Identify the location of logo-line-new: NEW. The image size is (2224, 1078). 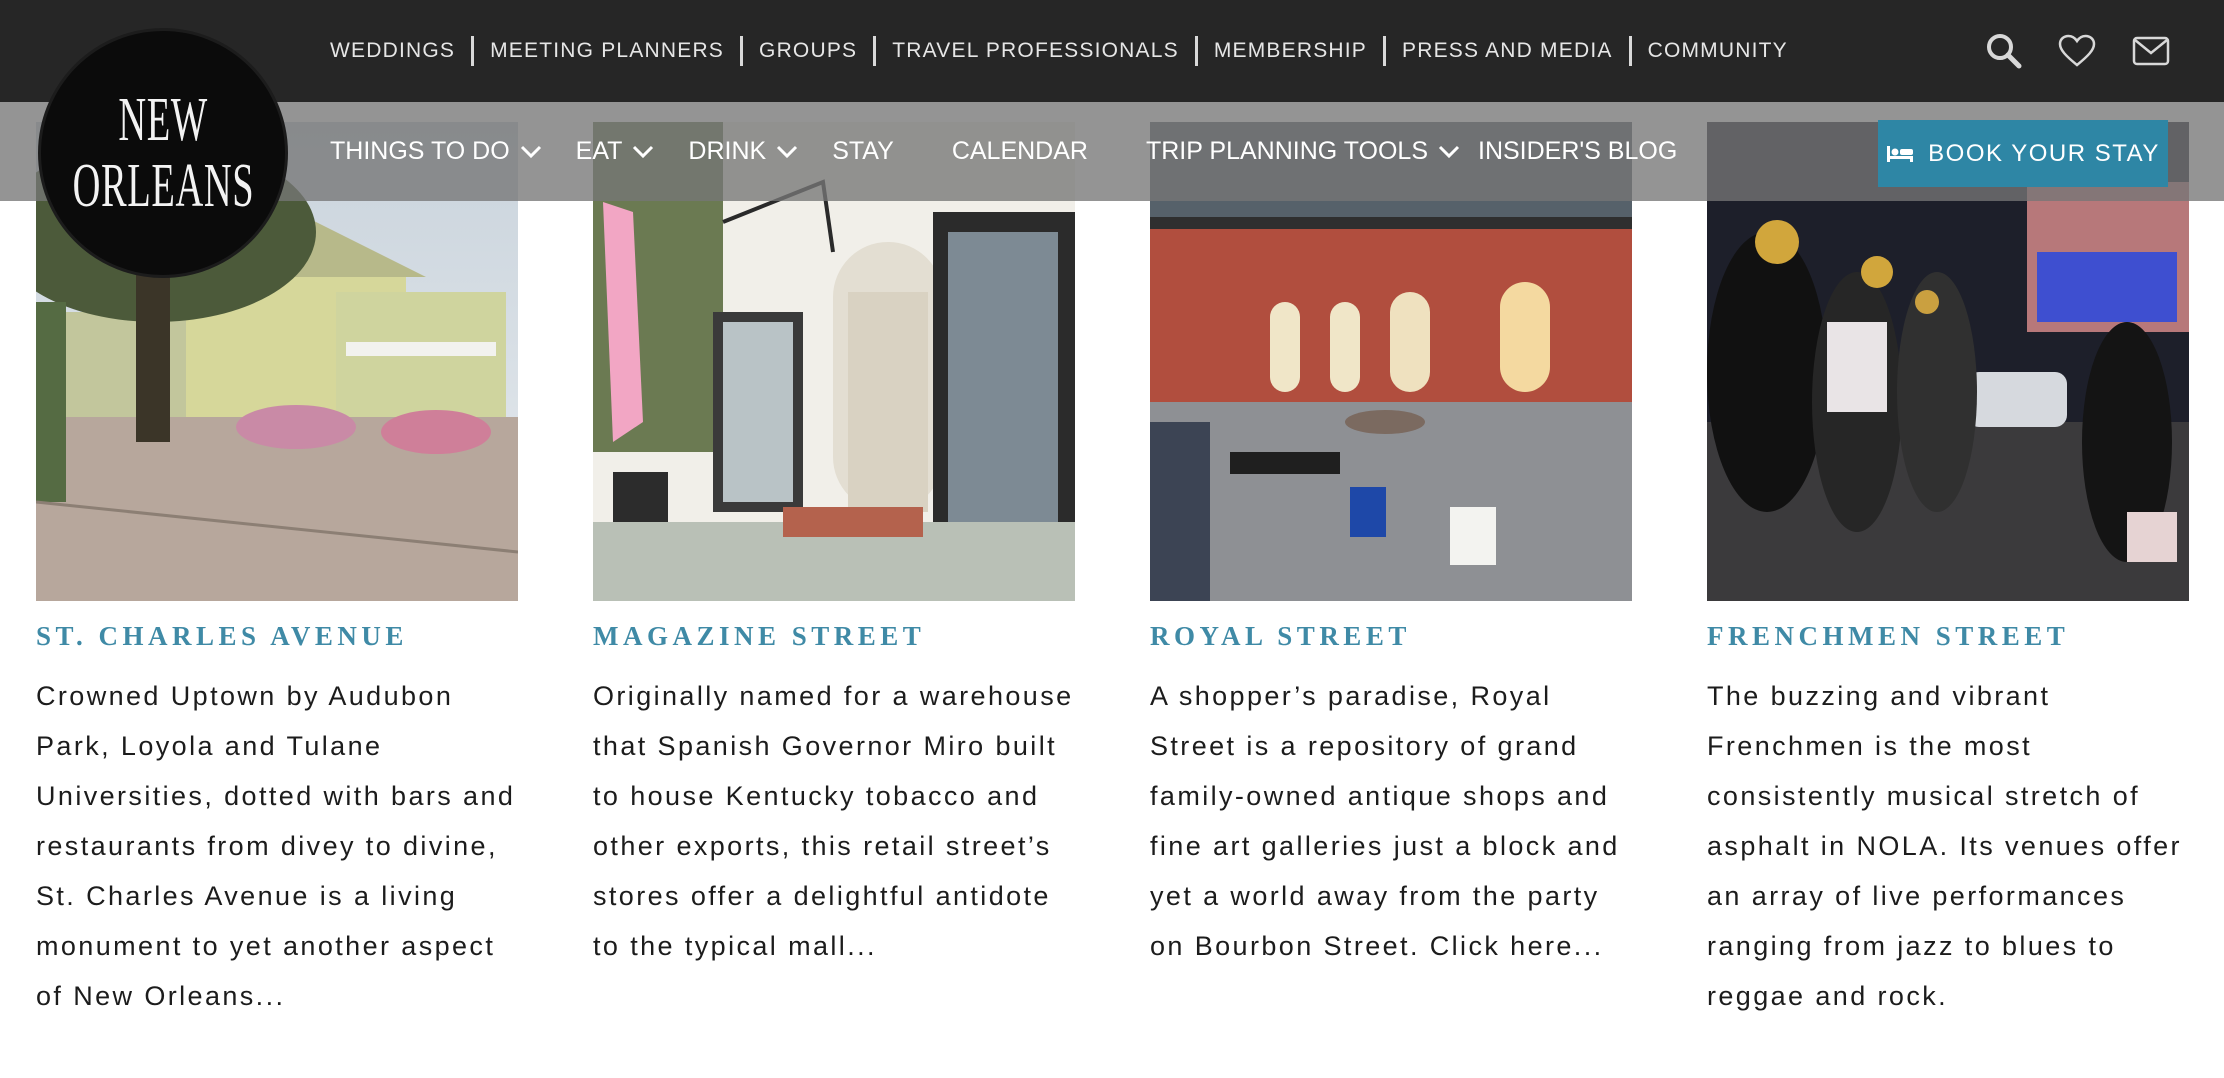
(163, 120).